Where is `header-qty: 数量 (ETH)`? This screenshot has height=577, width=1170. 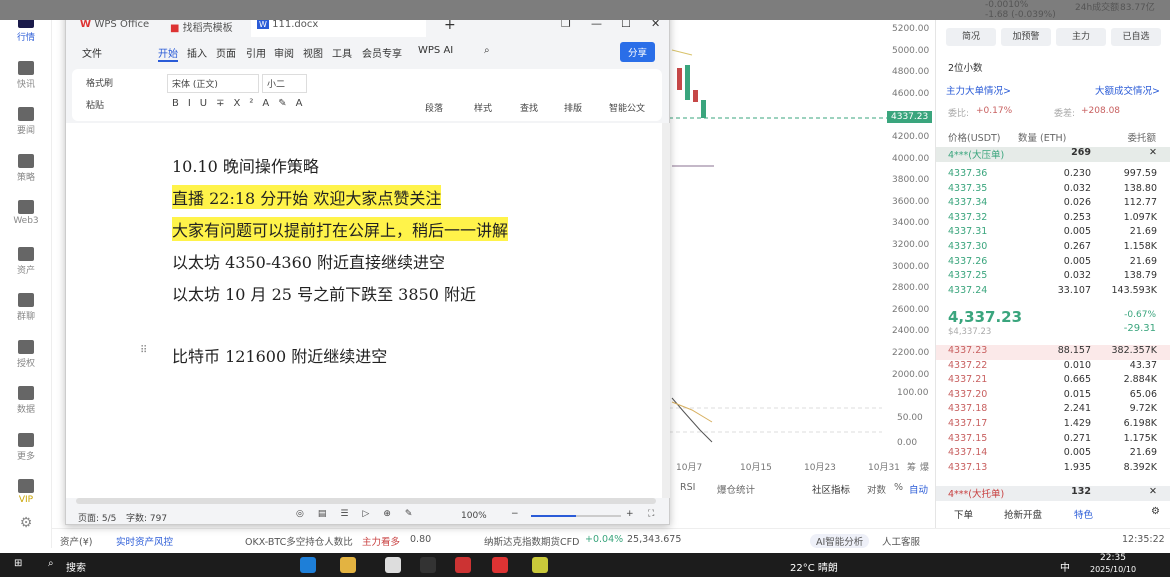
header-qty: 数量 (ETH) is located at coordinates (1042, 137).